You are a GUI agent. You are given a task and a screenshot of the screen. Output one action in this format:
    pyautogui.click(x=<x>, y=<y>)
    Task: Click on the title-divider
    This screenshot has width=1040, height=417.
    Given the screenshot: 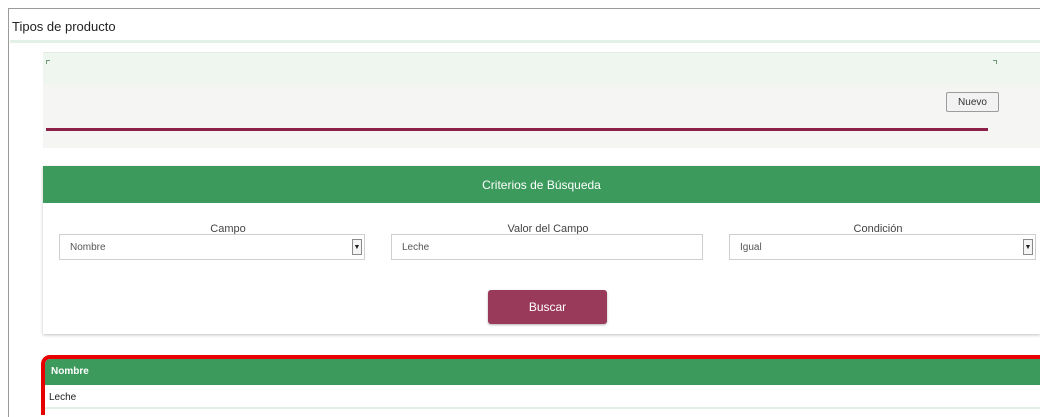 What is the action you would take?
    pyautogui.click(x=525, y=41)
    